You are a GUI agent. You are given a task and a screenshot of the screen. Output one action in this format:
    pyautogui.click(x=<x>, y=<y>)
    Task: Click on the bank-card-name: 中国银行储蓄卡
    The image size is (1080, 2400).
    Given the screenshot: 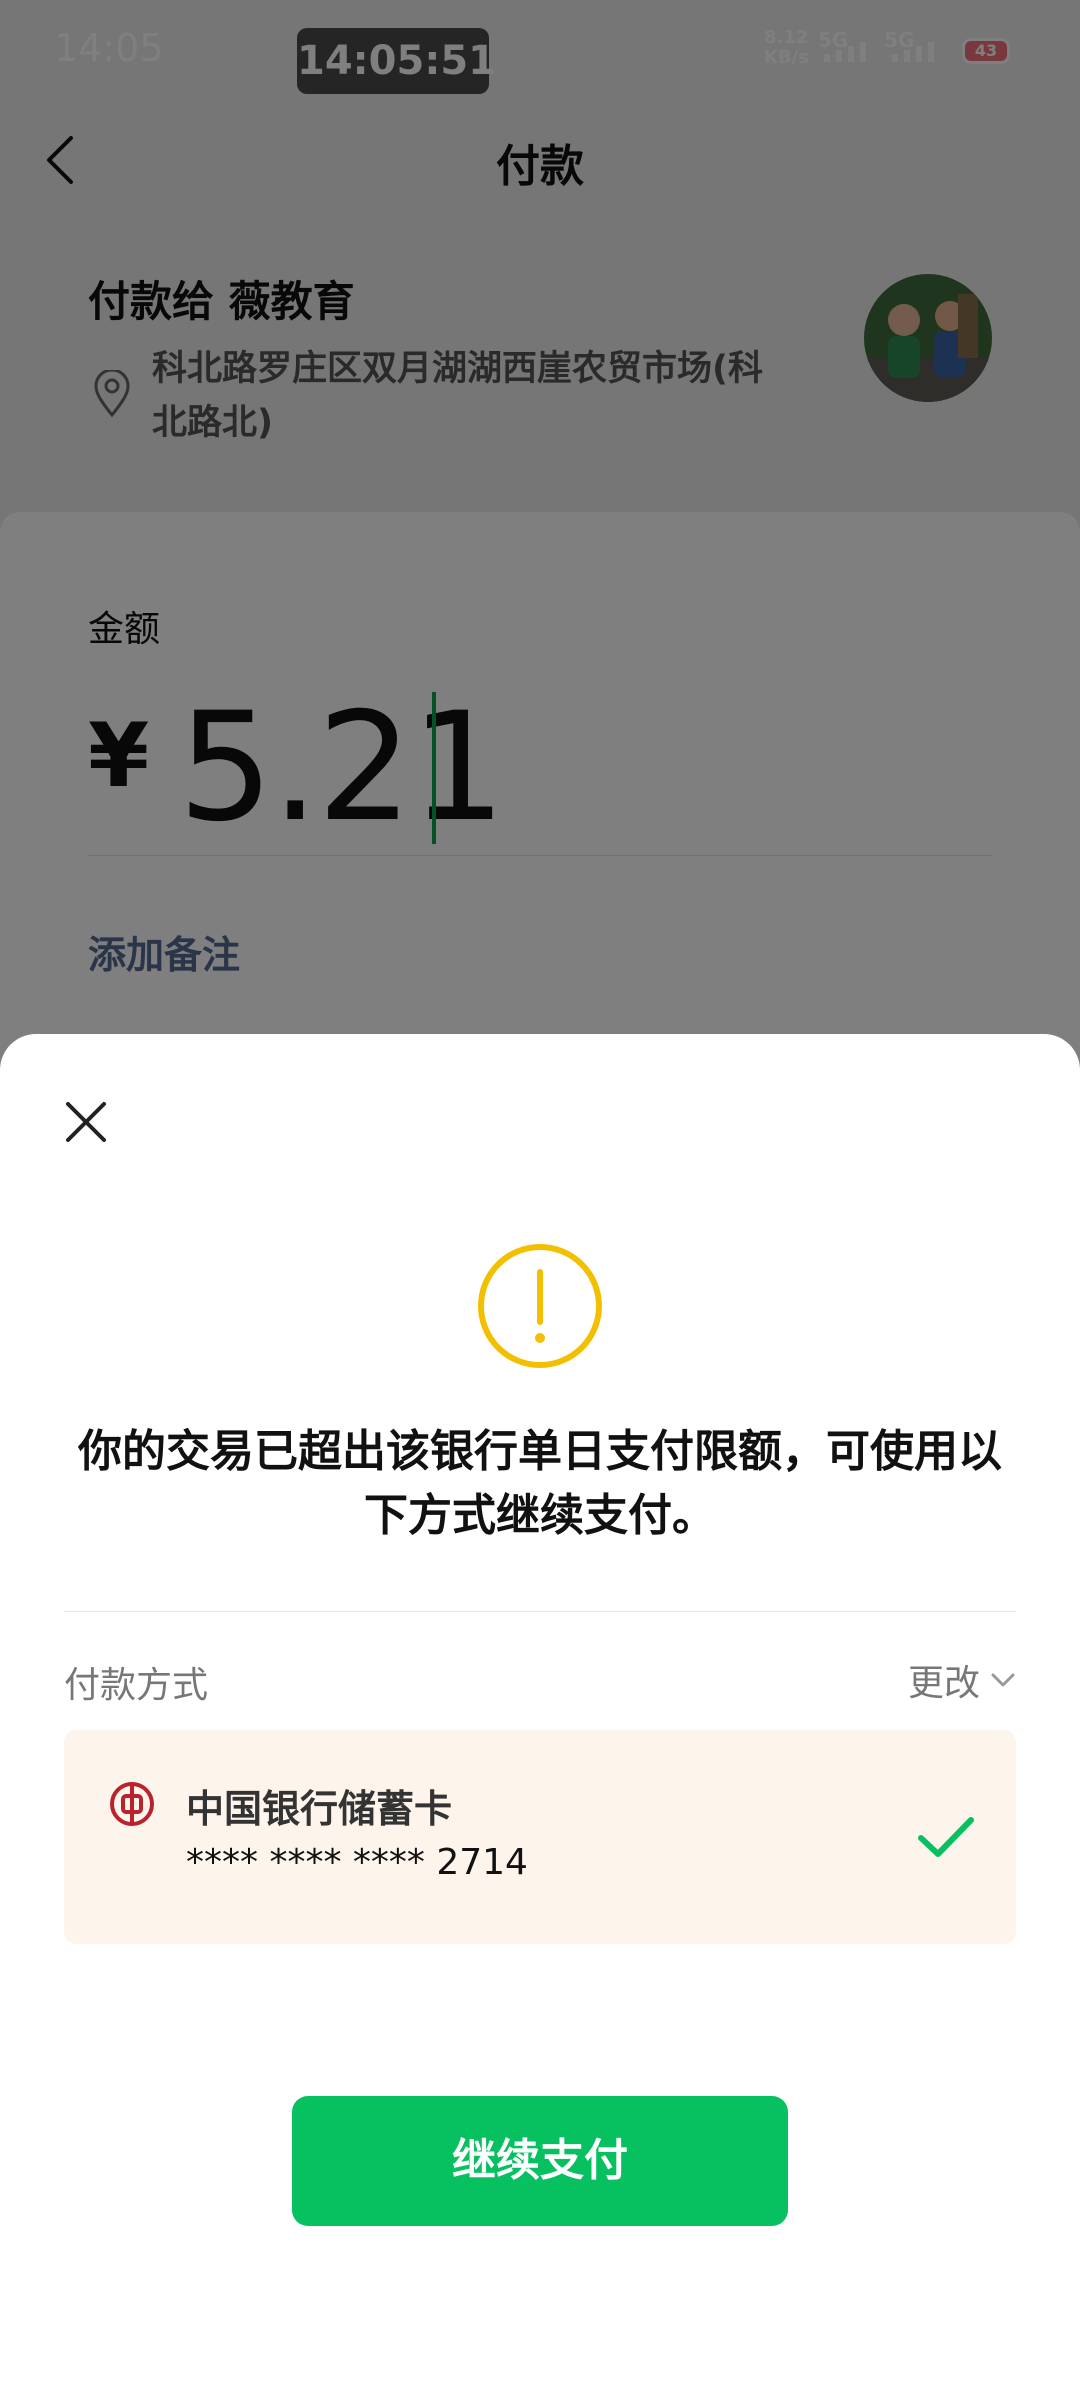 What is the action you would take?
    pyautogui.click(x=319, y=1809)
    